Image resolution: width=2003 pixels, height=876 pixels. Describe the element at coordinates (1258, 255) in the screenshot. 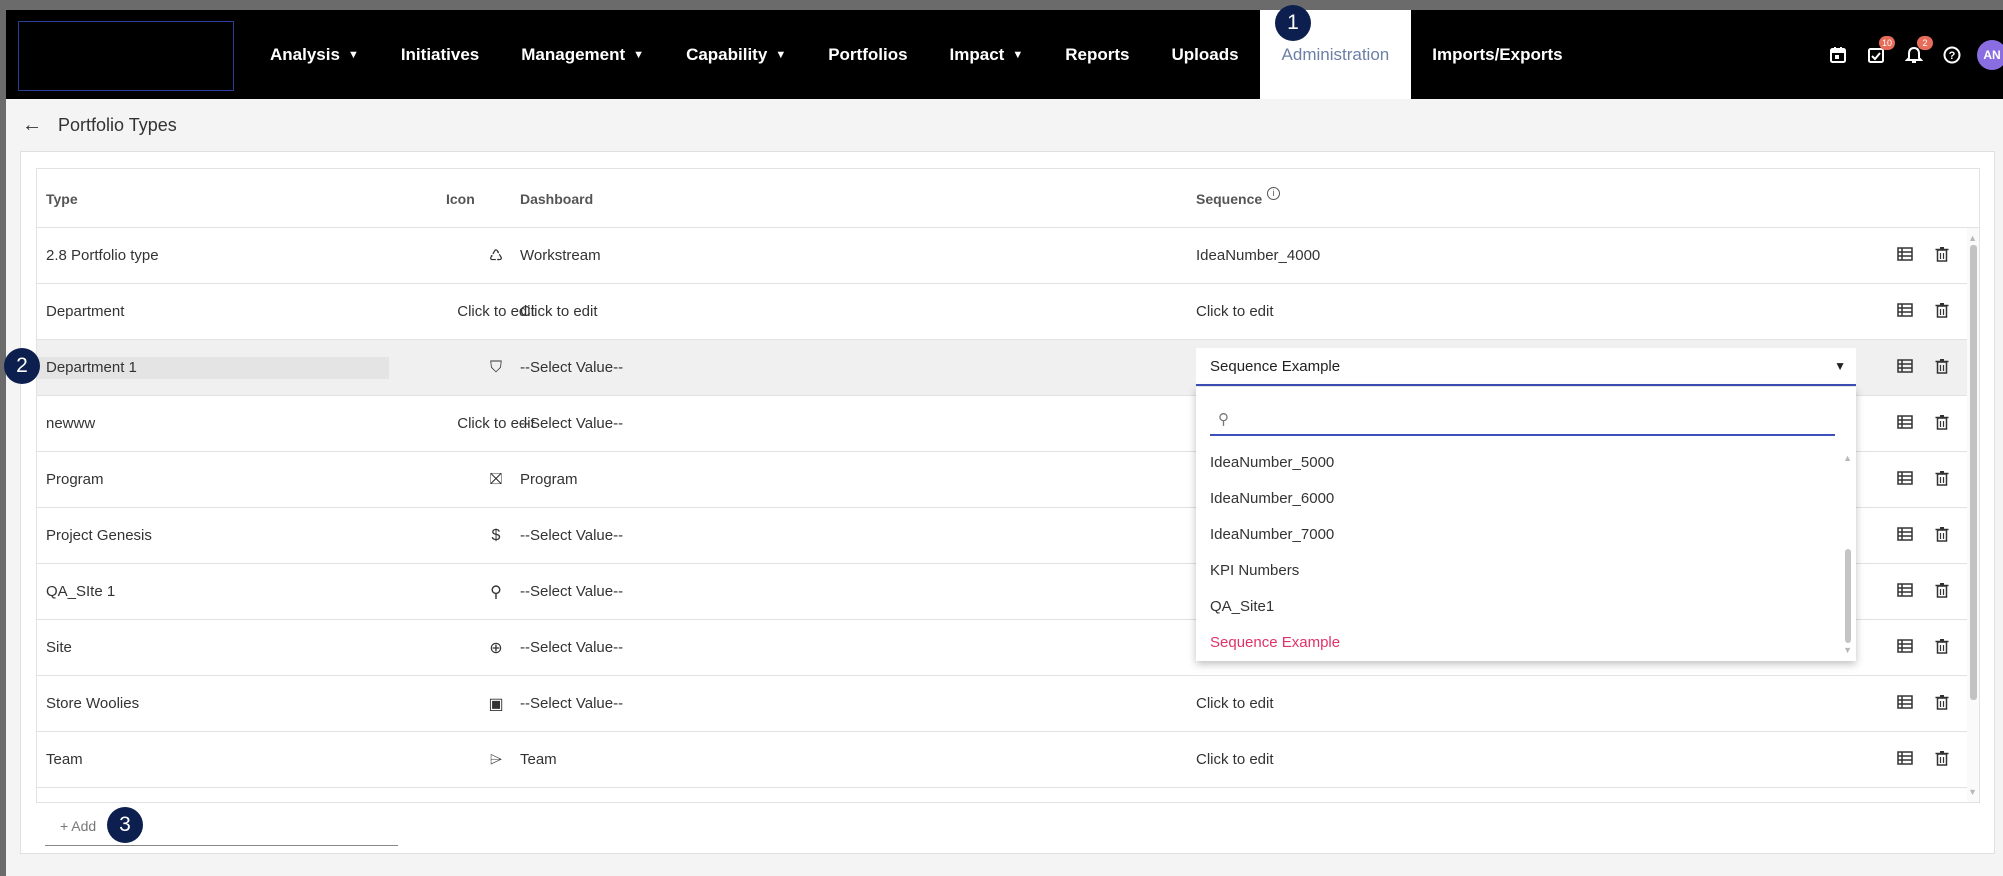

I see `sequence-cell: IdeaNumber_4000` at that location.